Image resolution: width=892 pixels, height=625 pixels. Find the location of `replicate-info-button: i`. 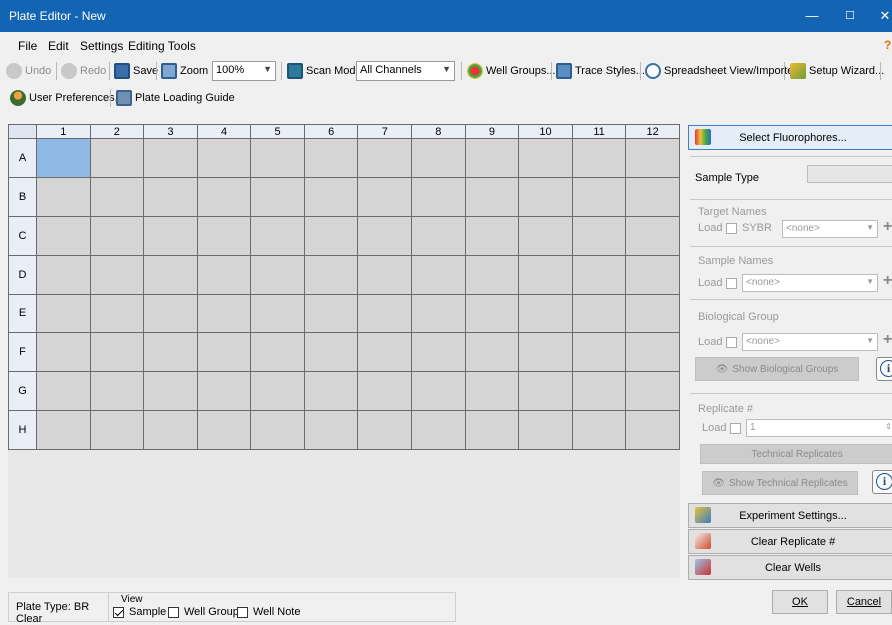

replicate-info-button: i is located at coordinates (882, 482).